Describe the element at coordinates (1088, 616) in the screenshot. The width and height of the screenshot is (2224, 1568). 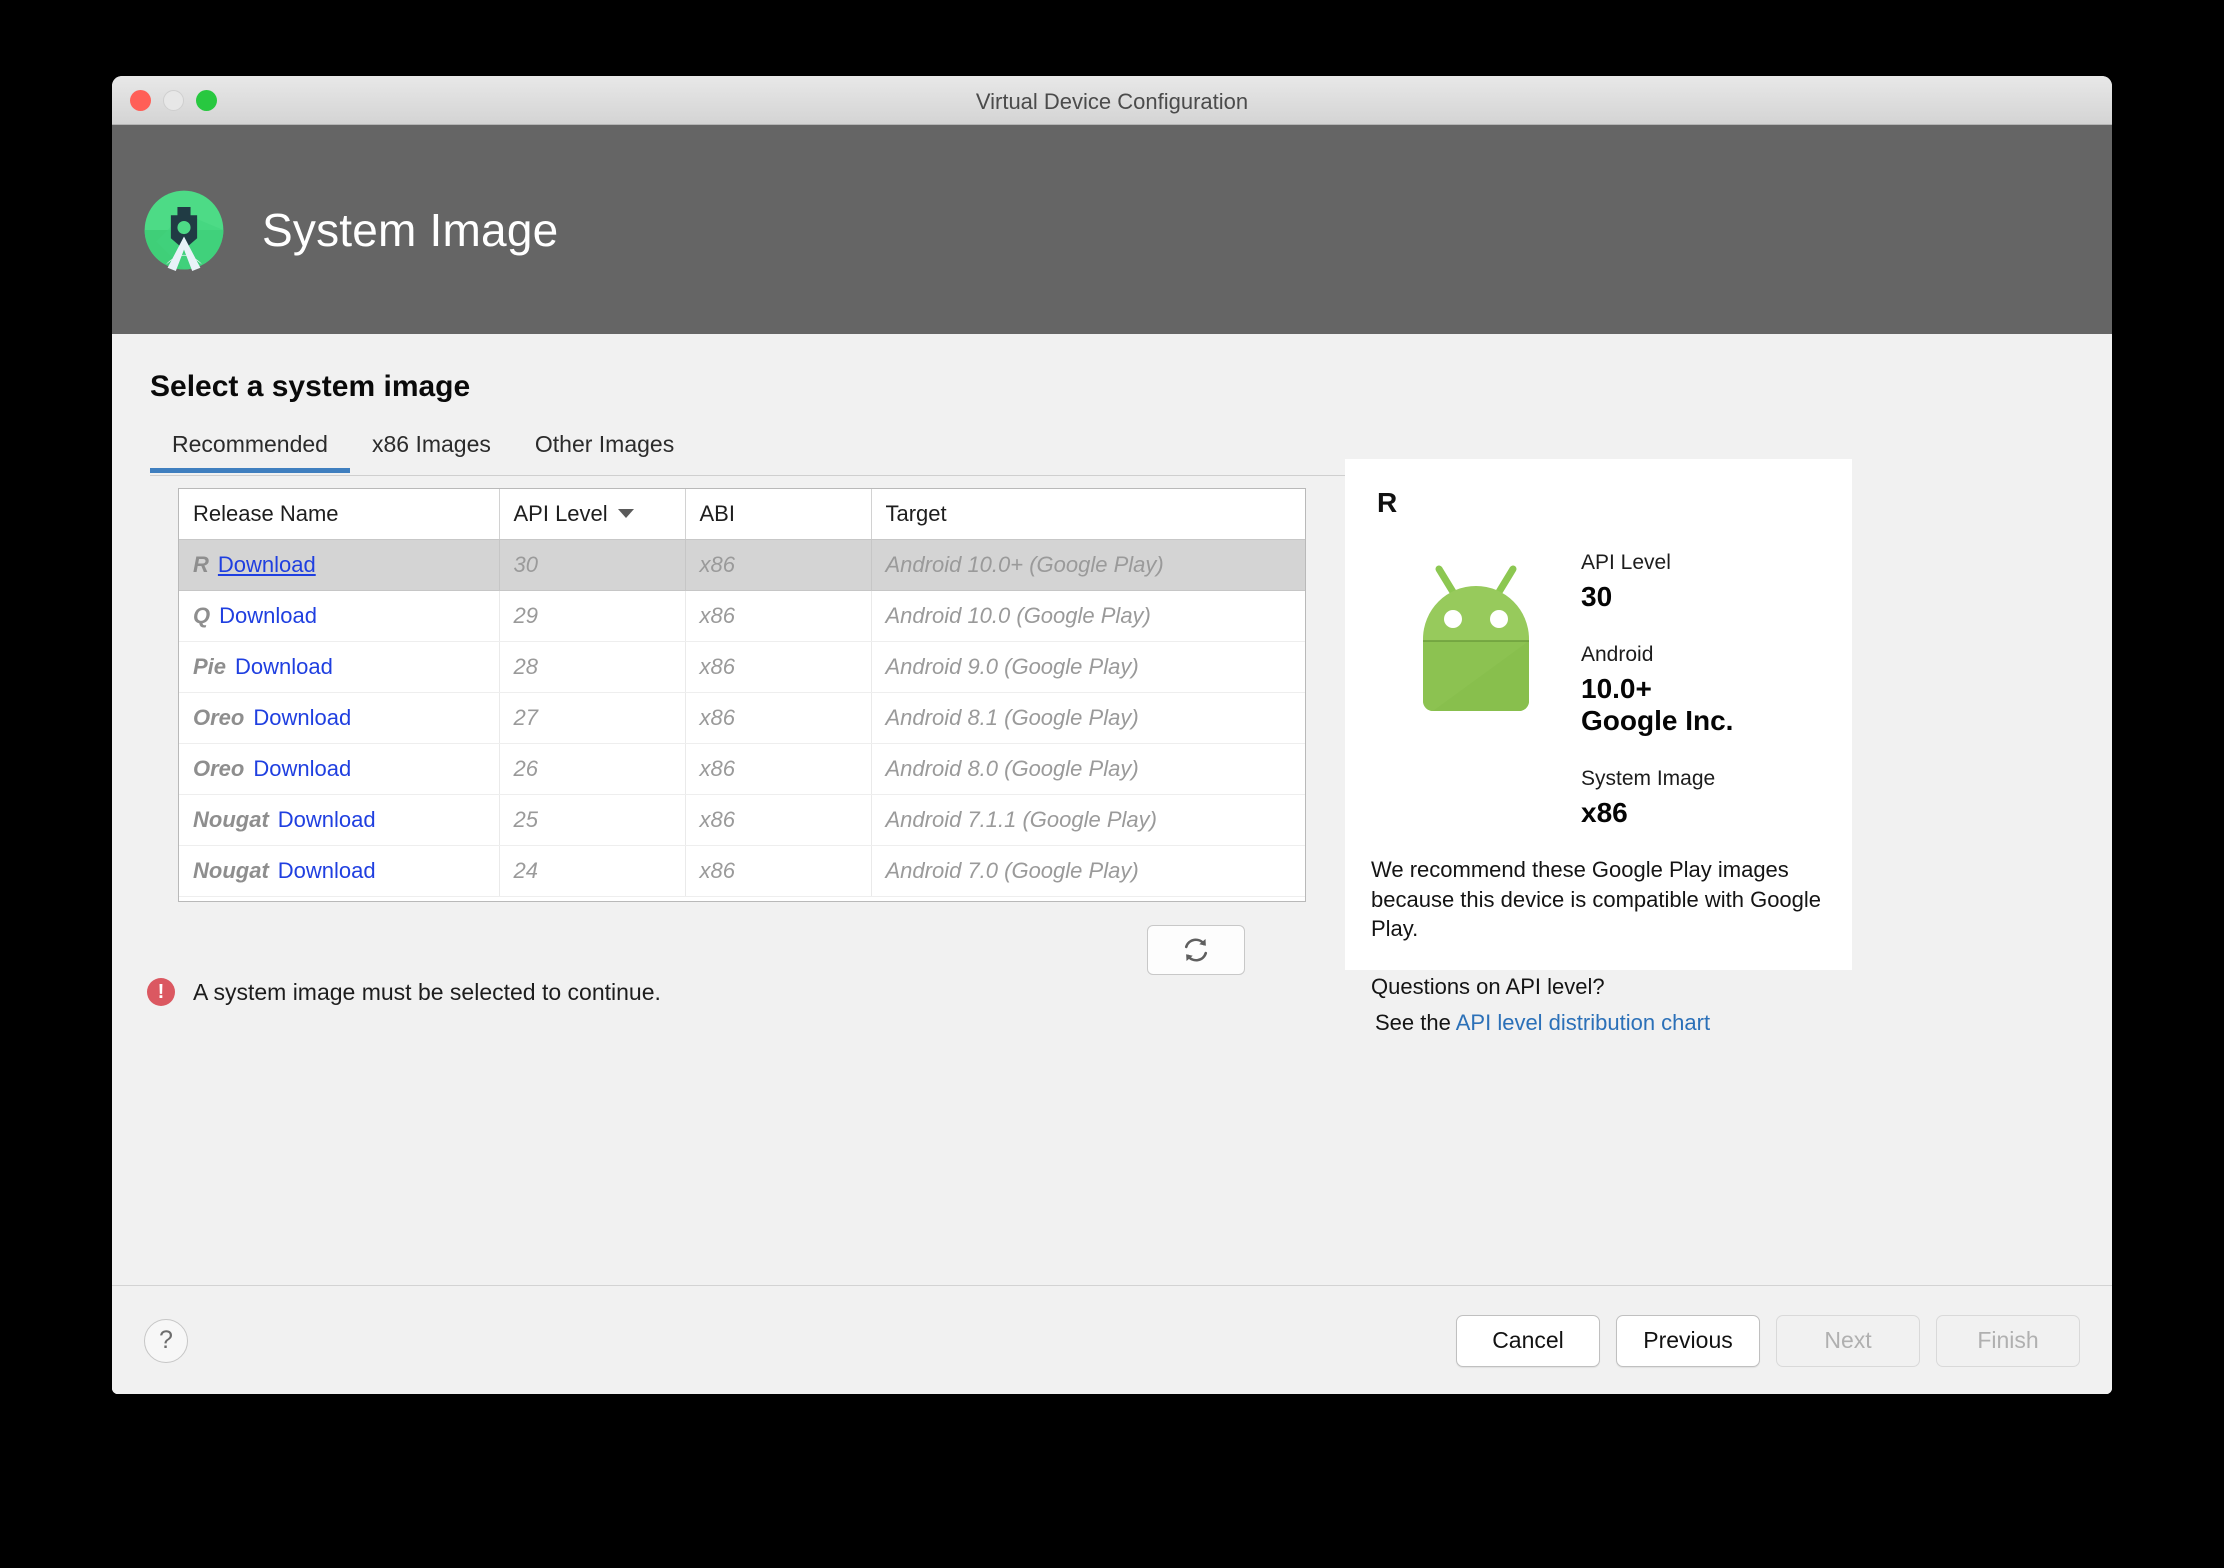
I see `cell-target: Android 10.0 (Google Play)` at that location.